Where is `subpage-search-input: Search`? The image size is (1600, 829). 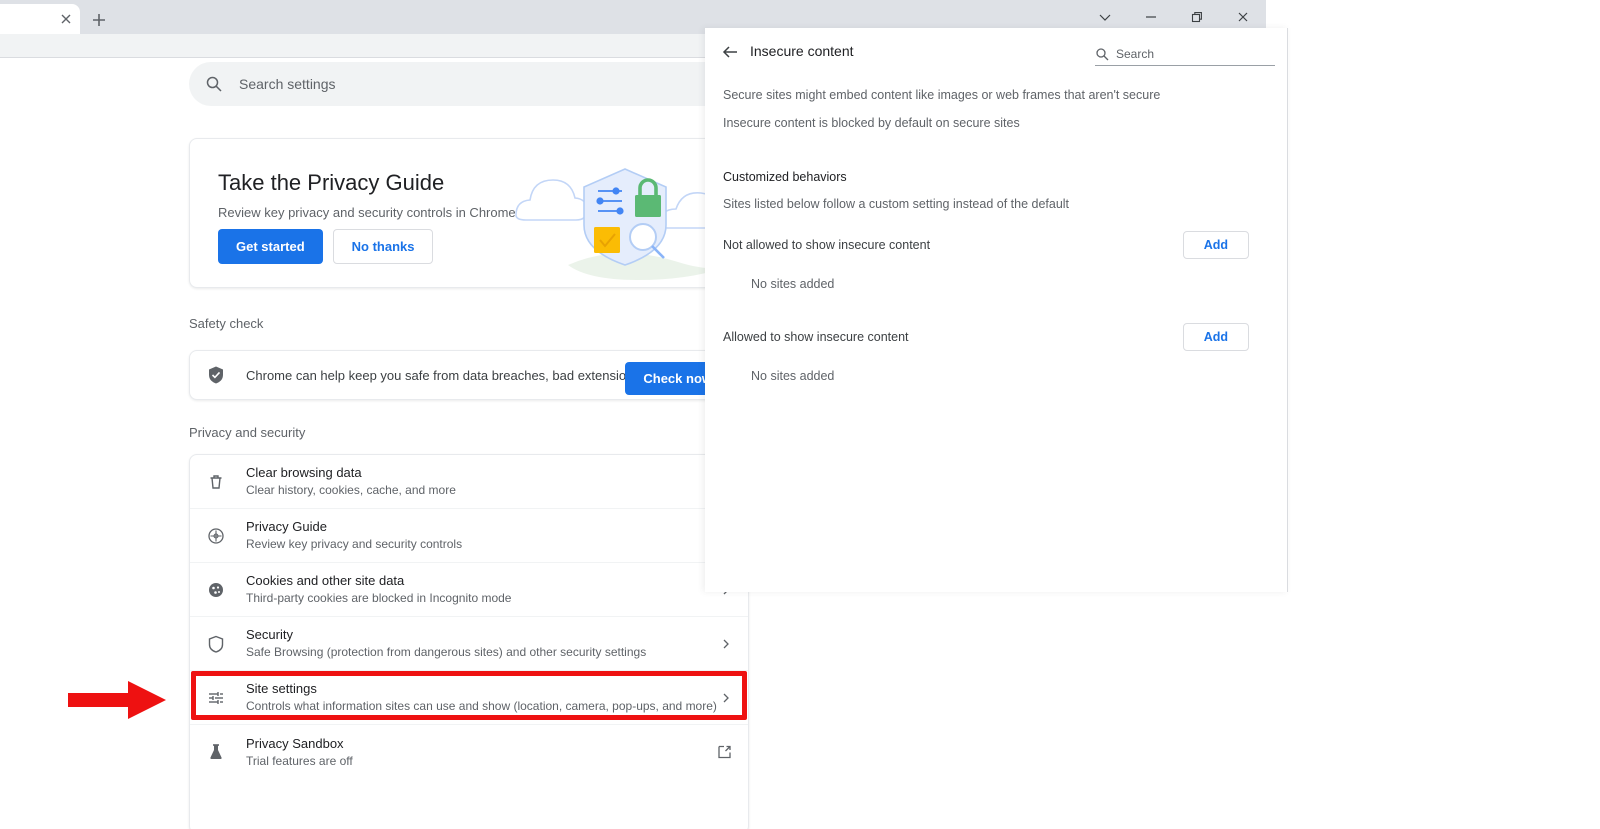 subpage-search-input: Search is located at coordinates (1185, 53).